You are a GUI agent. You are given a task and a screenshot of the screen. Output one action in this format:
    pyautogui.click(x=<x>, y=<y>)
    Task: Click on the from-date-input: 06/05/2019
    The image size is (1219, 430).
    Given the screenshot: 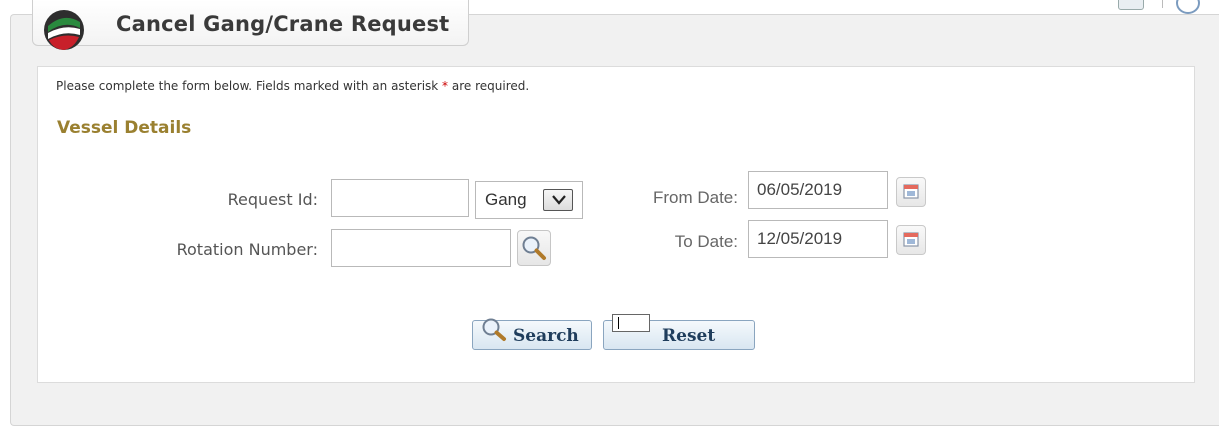 What is the action you would take?
    pyautogui.click(x=818, y=190)
    